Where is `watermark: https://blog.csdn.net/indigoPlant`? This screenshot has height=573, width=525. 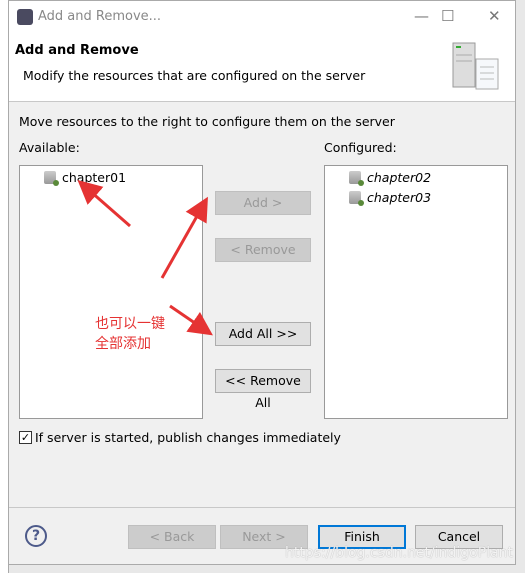
watermark: https://blog.csdn.net/indigoPlant is located at coordinates (399, 553).